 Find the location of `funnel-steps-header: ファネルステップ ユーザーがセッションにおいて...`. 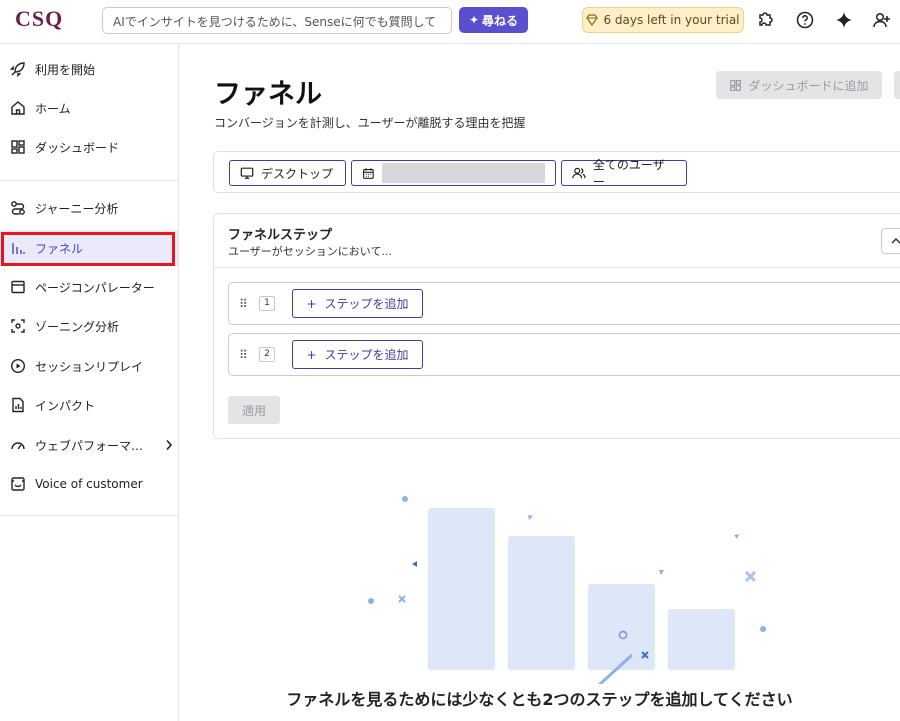

funnel-steps-header: ファネルステップ ユーザーがセッションにおいて... is located at coordinates (557, 241).